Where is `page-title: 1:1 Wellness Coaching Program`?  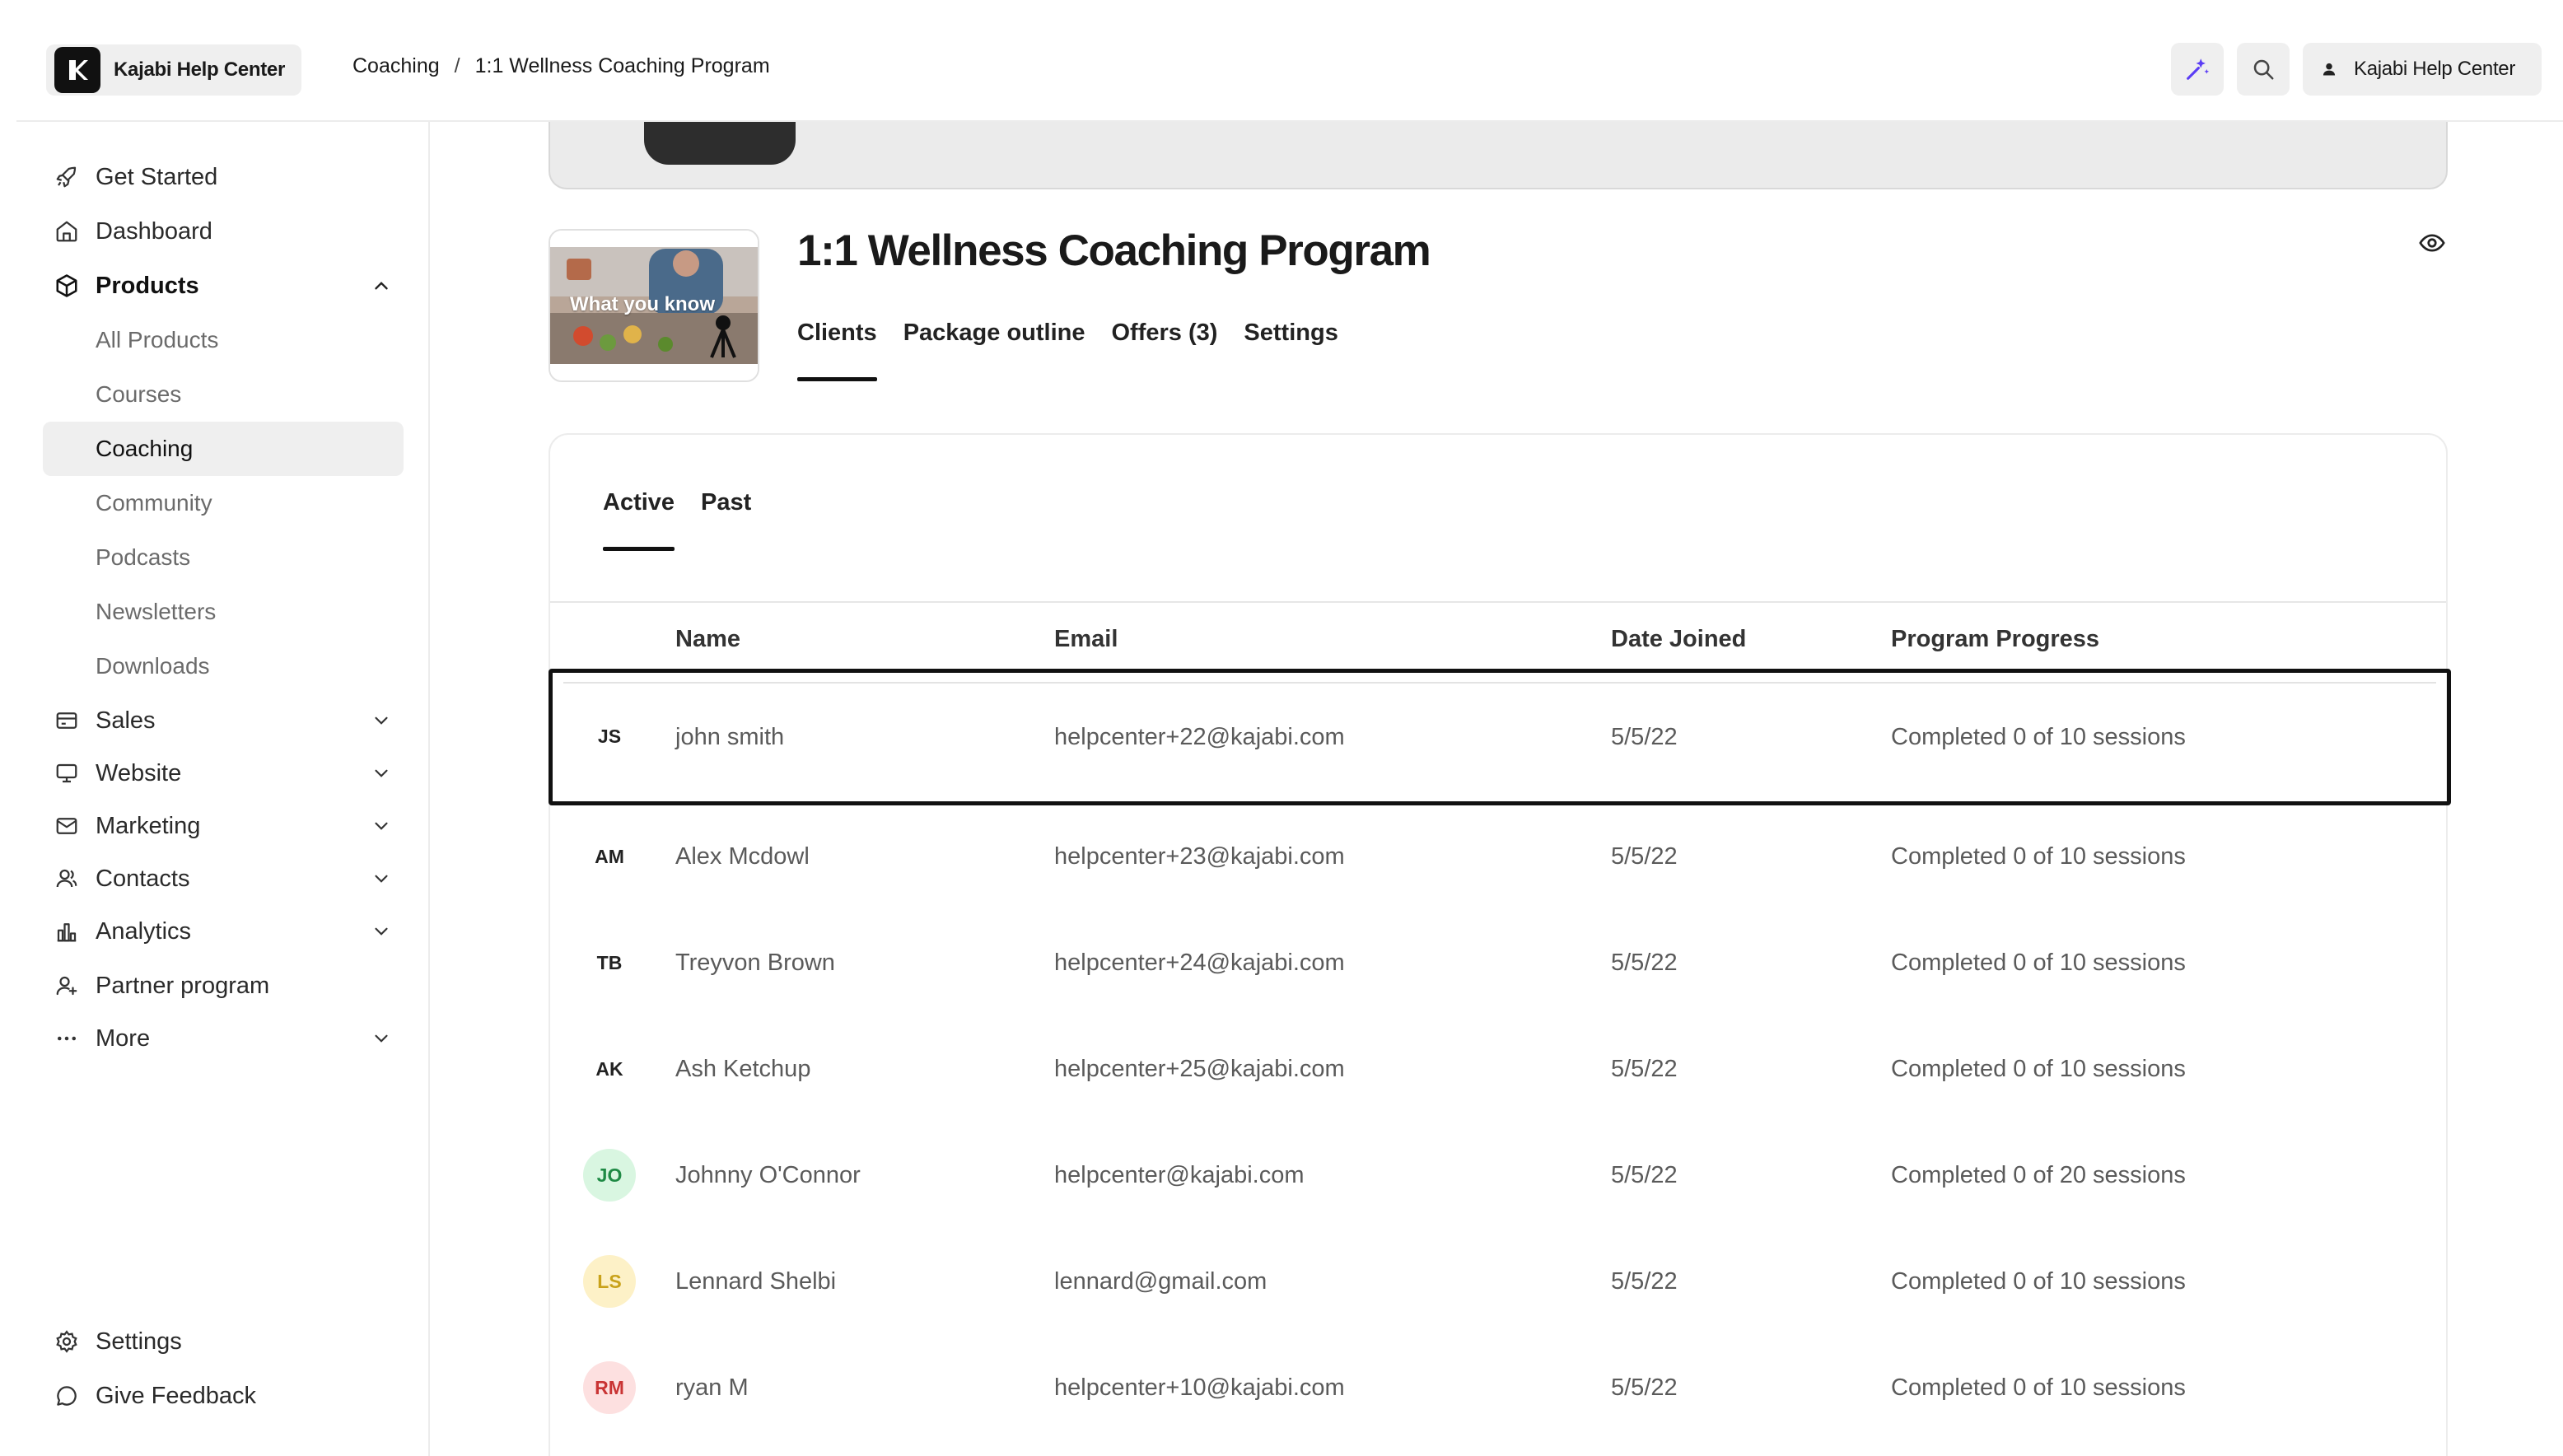 page-title: 1:1 Wellness Coaching Program is located at coordinates (1114, 250).